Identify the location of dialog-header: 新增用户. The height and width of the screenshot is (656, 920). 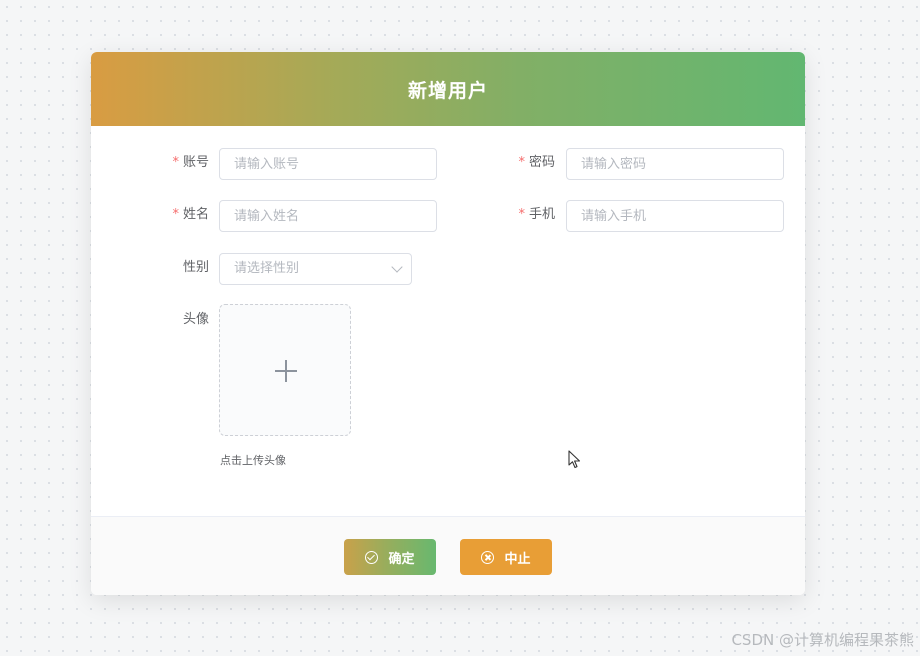
(448, 89).